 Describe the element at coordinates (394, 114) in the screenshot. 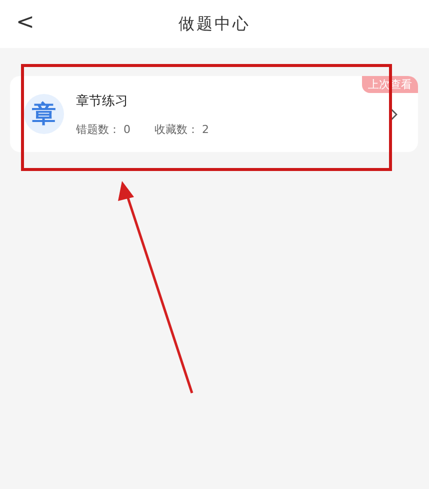

I see `chevron-right-icon` at that location.